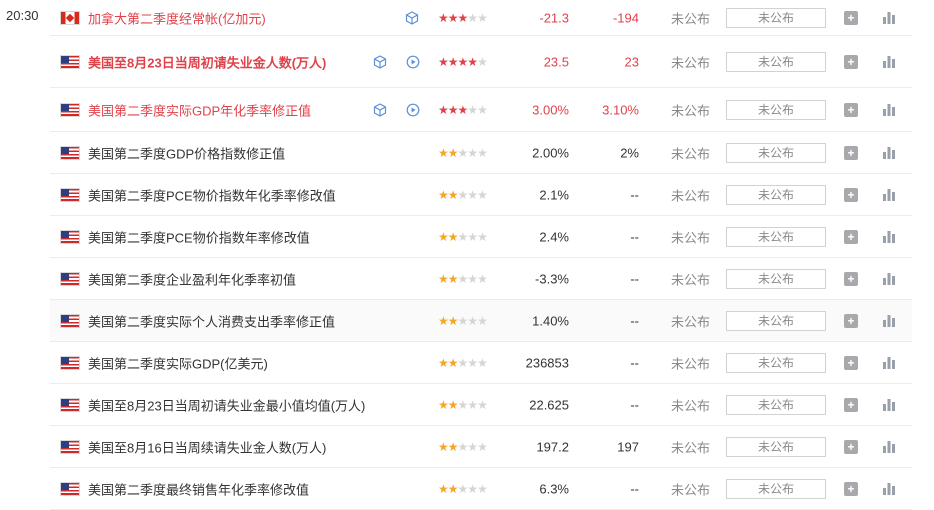  Describe the element at coordinates (554, 194) in the screenshot. I see `previous-value: 2.1%` at that location.